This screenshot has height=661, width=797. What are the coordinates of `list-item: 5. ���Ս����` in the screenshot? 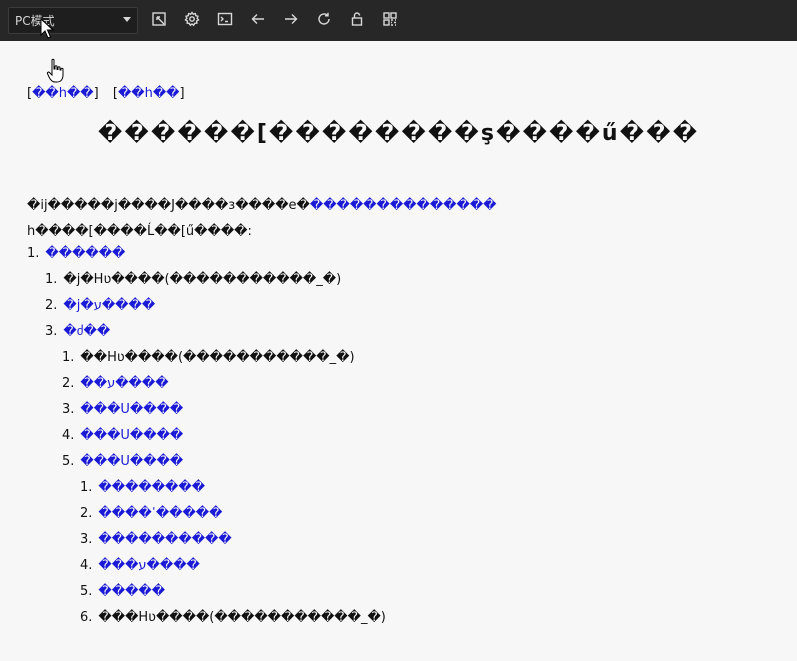 It's located at (123, 461).